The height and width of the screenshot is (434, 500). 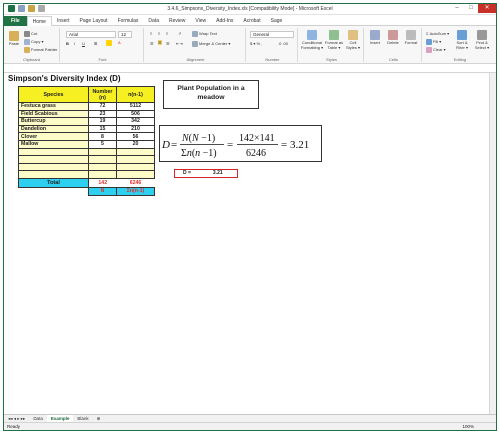 I want to click on delete-cells-button: Delete, so click(x=393, y=38).